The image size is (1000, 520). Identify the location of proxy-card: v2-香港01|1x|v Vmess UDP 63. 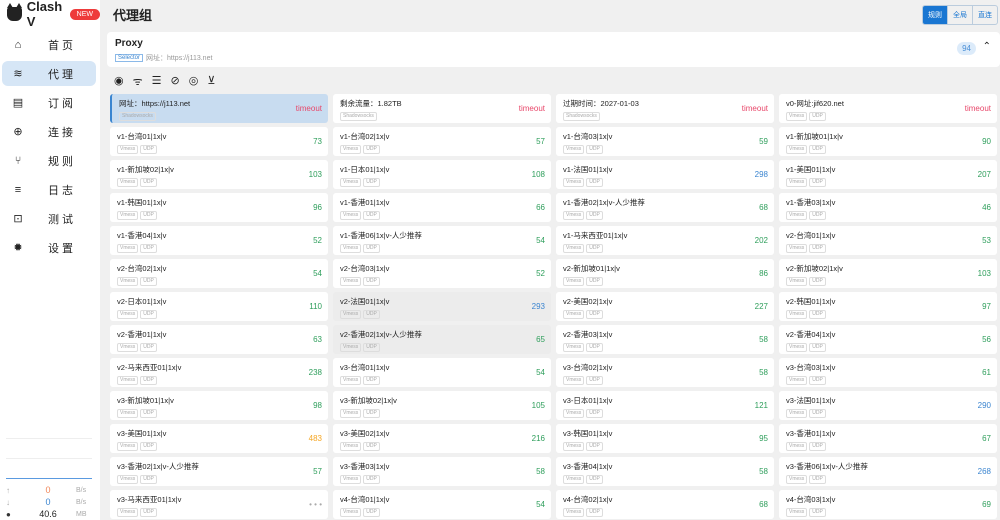
(219, 339).